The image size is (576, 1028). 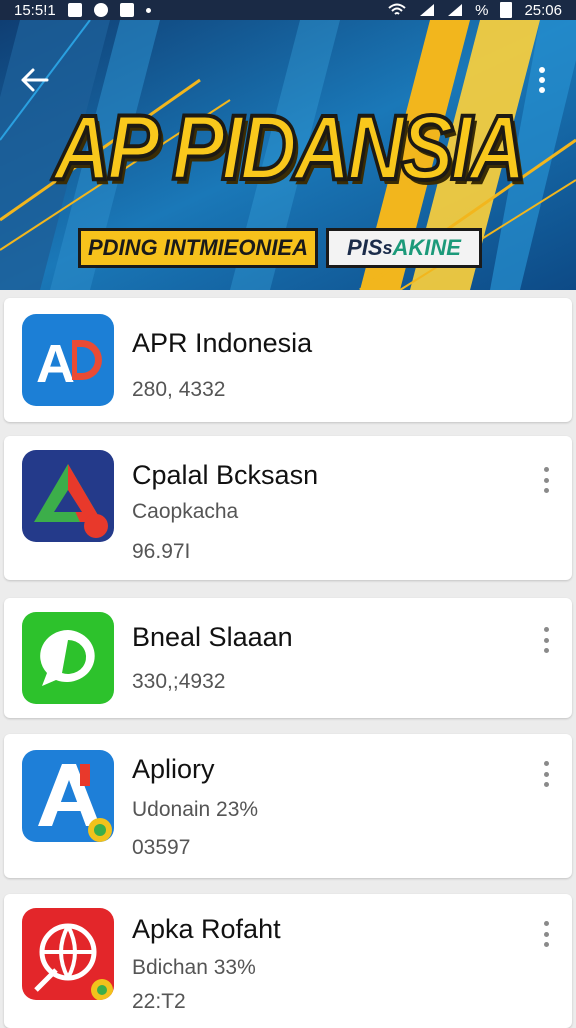 What do you see at coordinates (100, 10) in the screenshot?
I see `app-notification-icon` at bounding box center [100, 10].